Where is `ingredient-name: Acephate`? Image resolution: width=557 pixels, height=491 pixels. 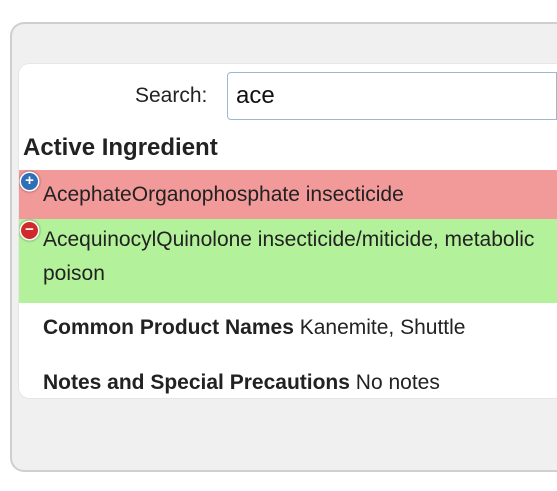 ingredient-name: Acephate is located at coordinates (87, 194).